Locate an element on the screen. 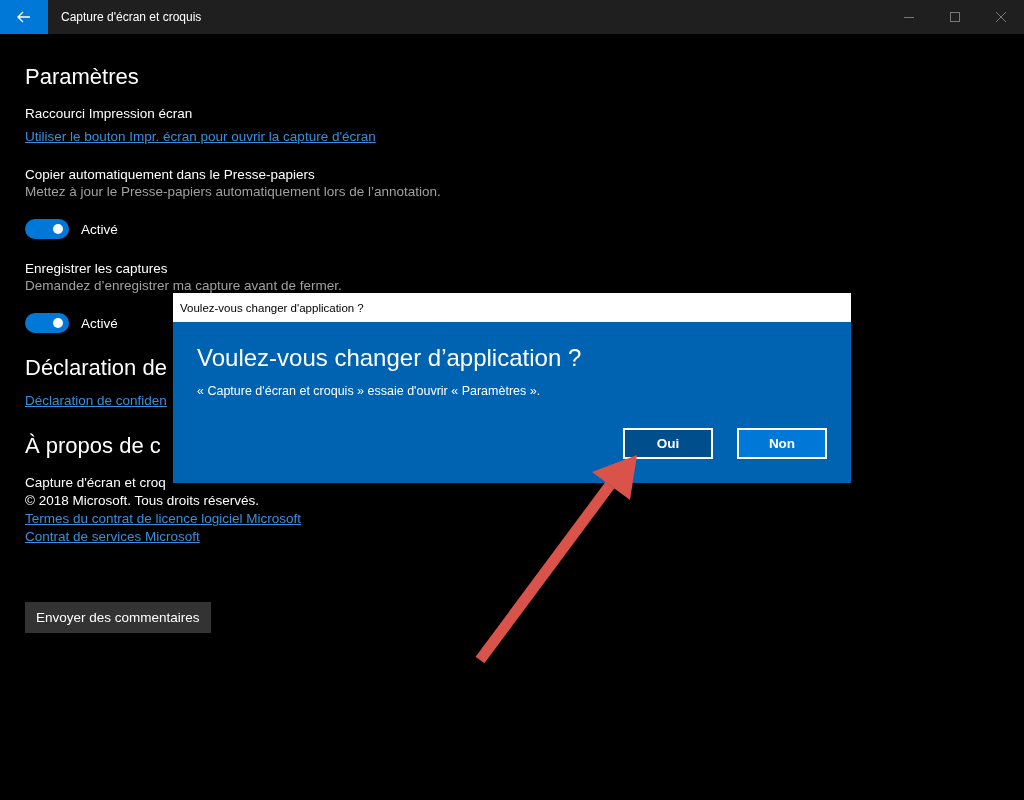  about-text: Capture d'écran et croq is located at coordinates (95, 482).